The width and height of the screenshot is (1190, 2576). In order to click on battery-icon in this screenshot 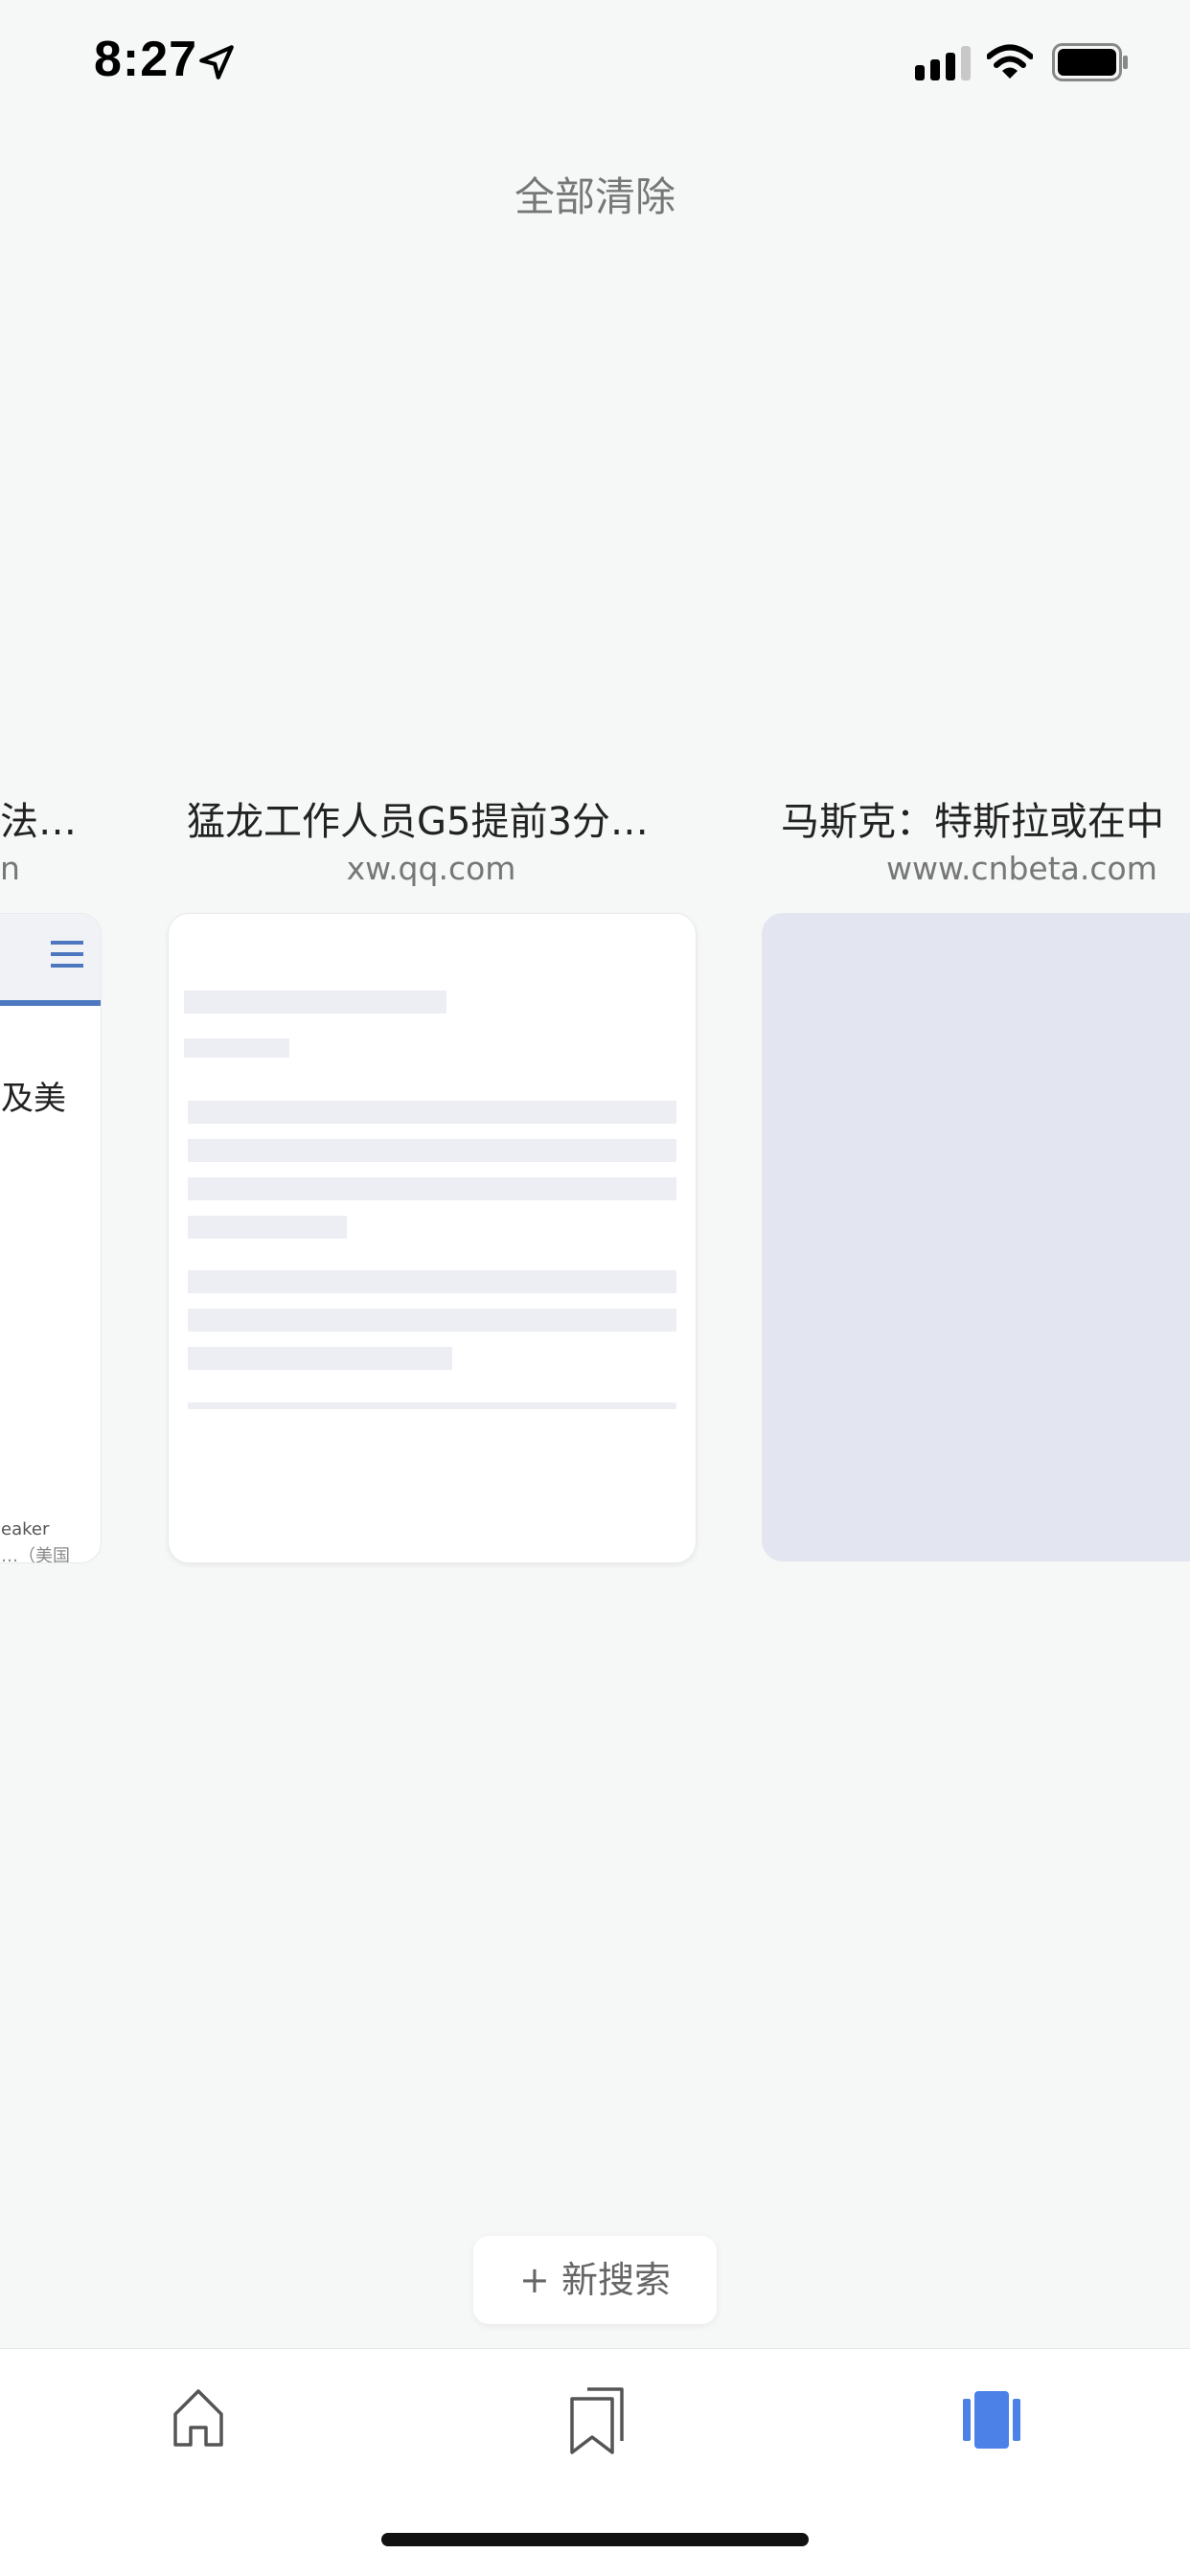, I will do `click(1090, 62)`.